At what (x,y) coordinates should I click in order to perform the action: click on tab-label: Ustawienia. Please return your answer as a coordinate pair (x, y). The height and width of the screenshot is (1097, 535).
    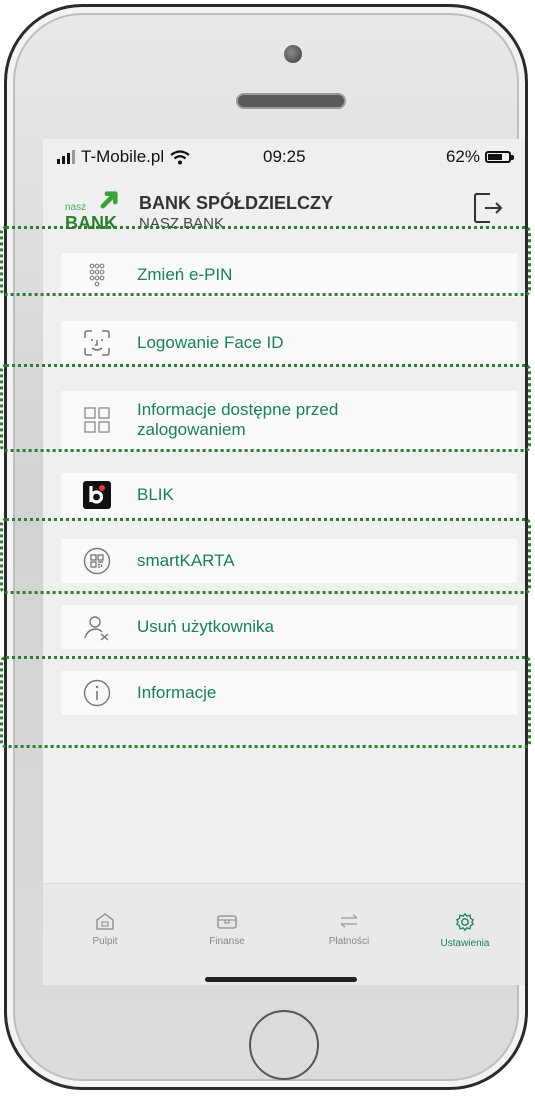
    Looking at the image, I should click on (465, 943).